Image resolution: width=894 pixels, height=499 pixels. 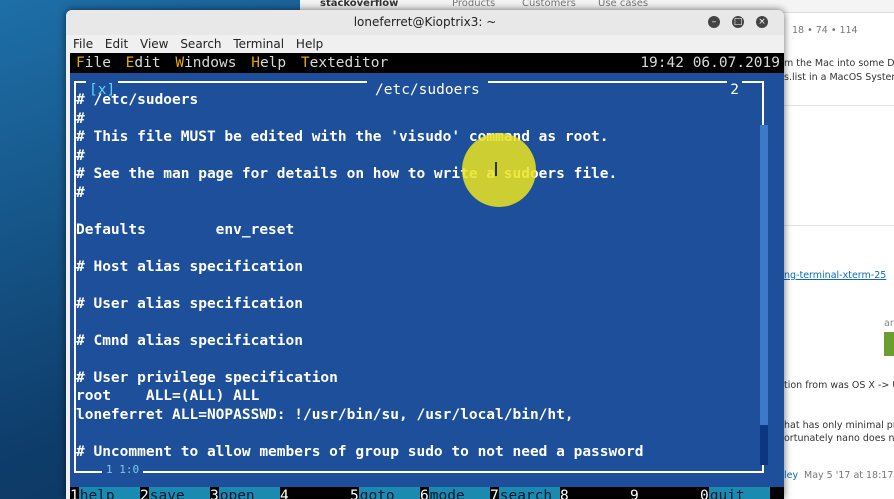 What do you see at coordinates (116, 44) in the screenshot?
I see `menu-edit: Edit` at bounding box center [116, 44].